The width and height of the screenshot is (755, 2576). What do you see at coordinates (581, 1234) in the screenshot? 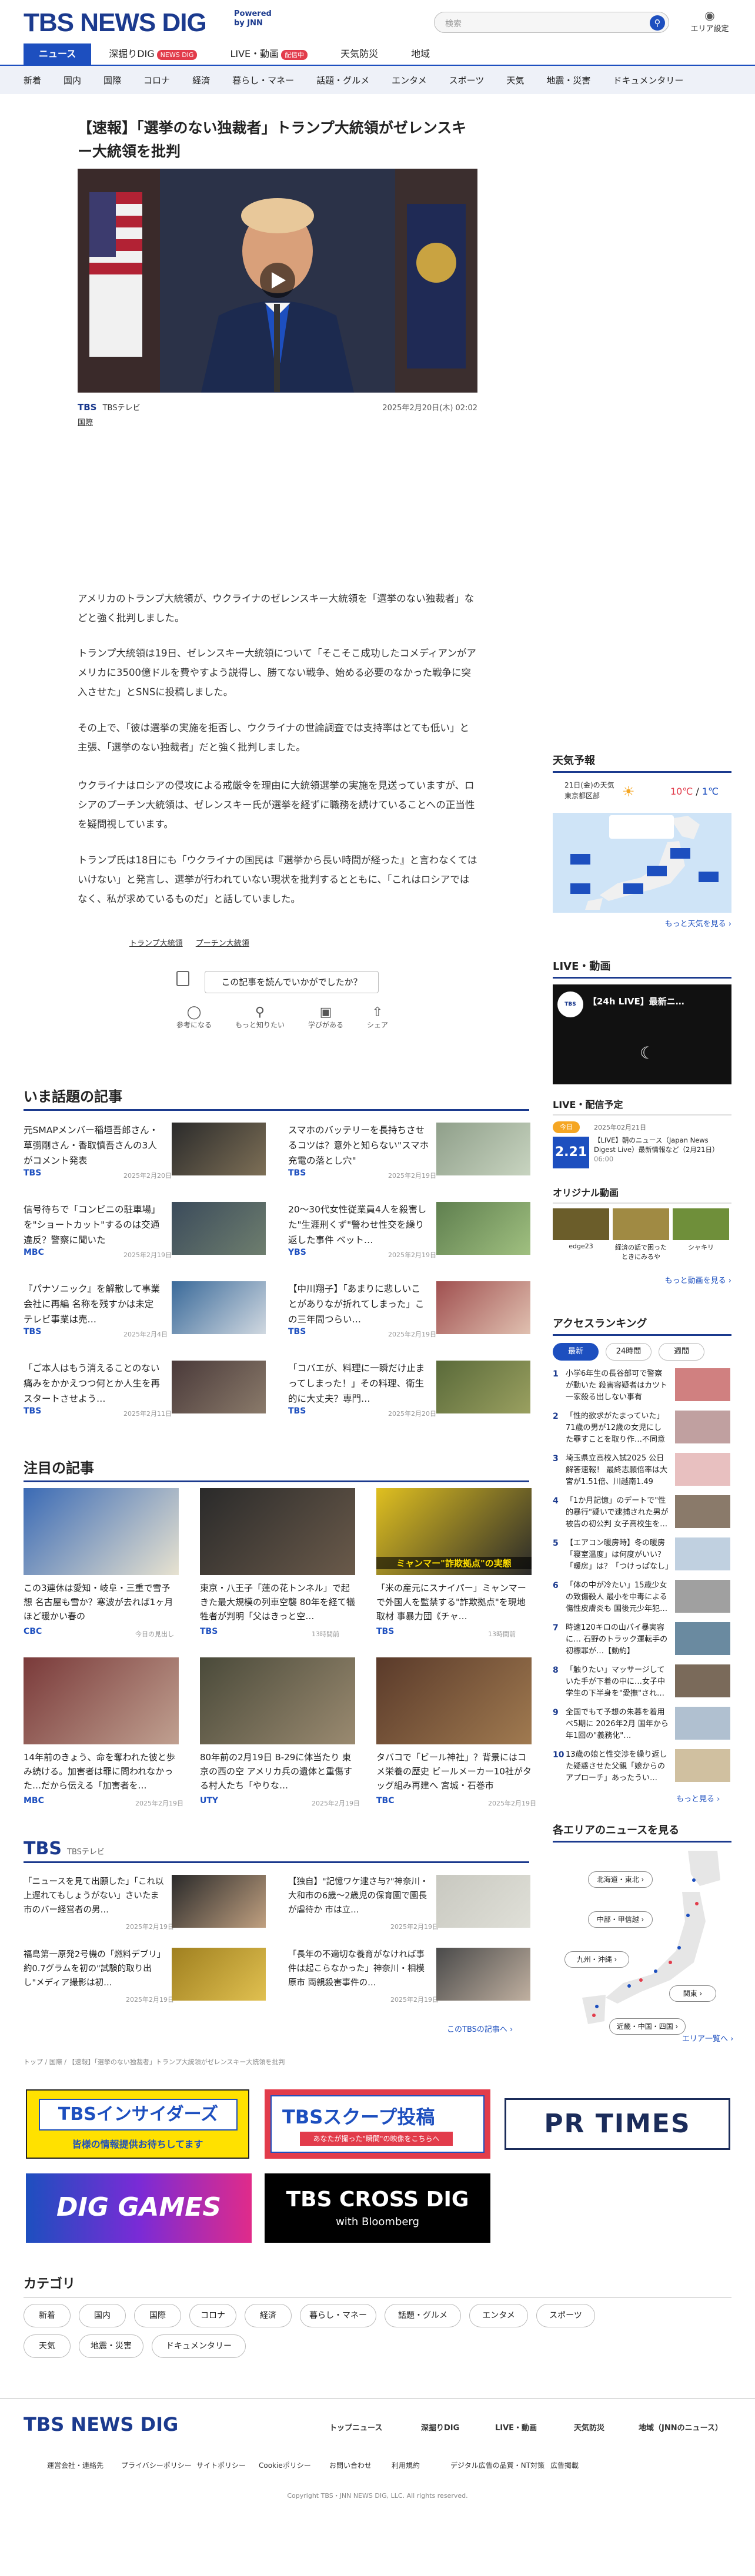
I see `original-video-item: edge23` at bounding box center [581, 1234].